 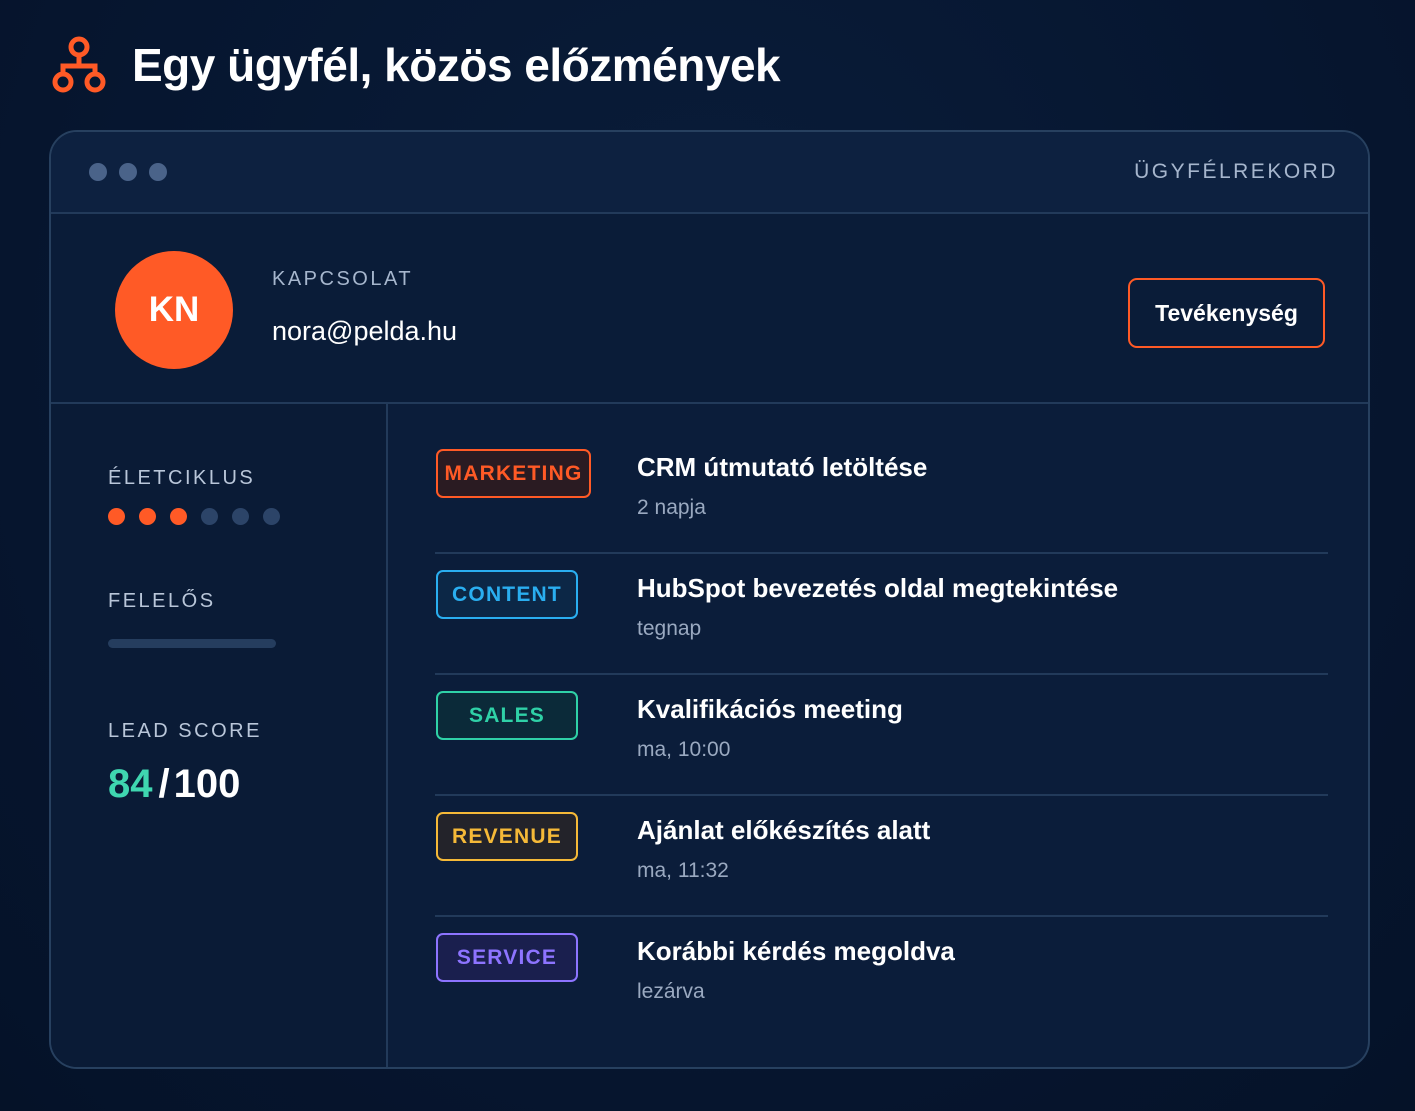 I want to click on page-title: Egy ügyfél, közös előzmények, so click(x=456, y=65).